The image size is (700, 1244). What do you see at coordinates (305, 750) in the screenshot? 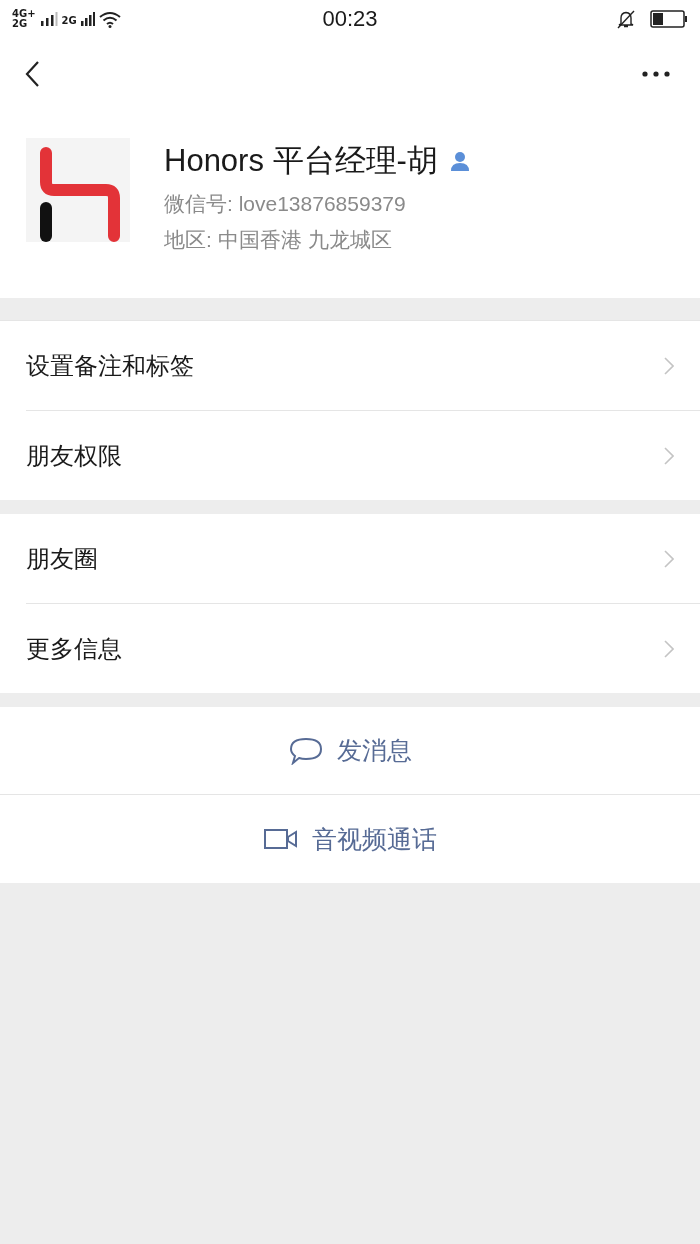
I see `chat-bubble-icon` at bounding box center [305, 750].